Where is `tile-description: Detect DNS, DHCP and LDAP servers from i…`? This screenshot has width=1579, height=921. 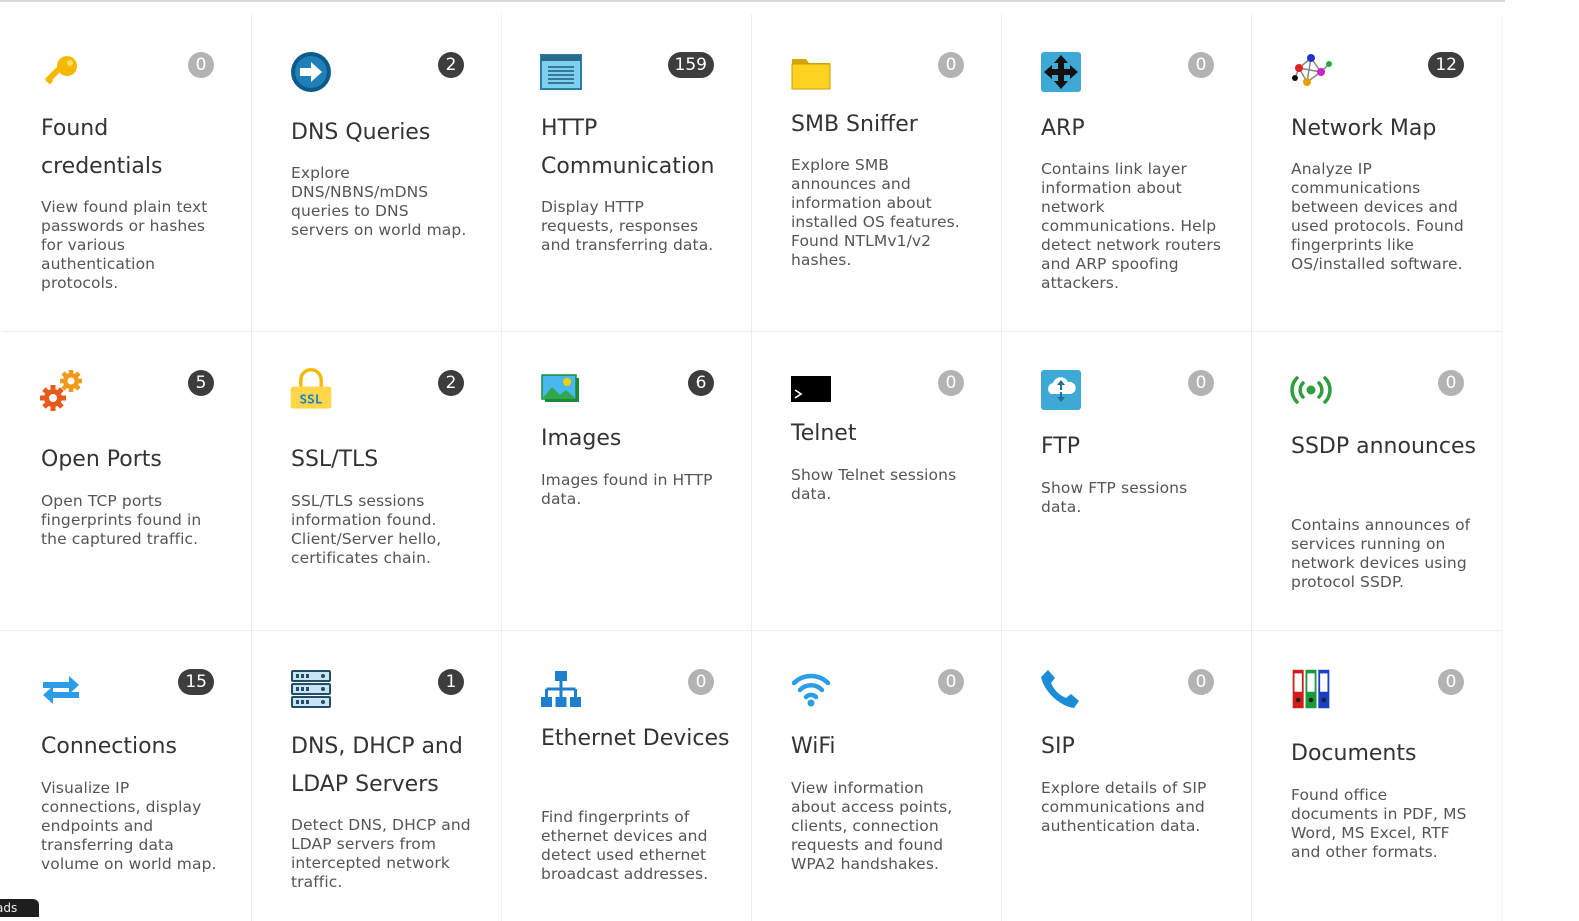
tile-description: Detect DNS, DHCP and LDAP servers from i… is located at coordinates (381, 853).